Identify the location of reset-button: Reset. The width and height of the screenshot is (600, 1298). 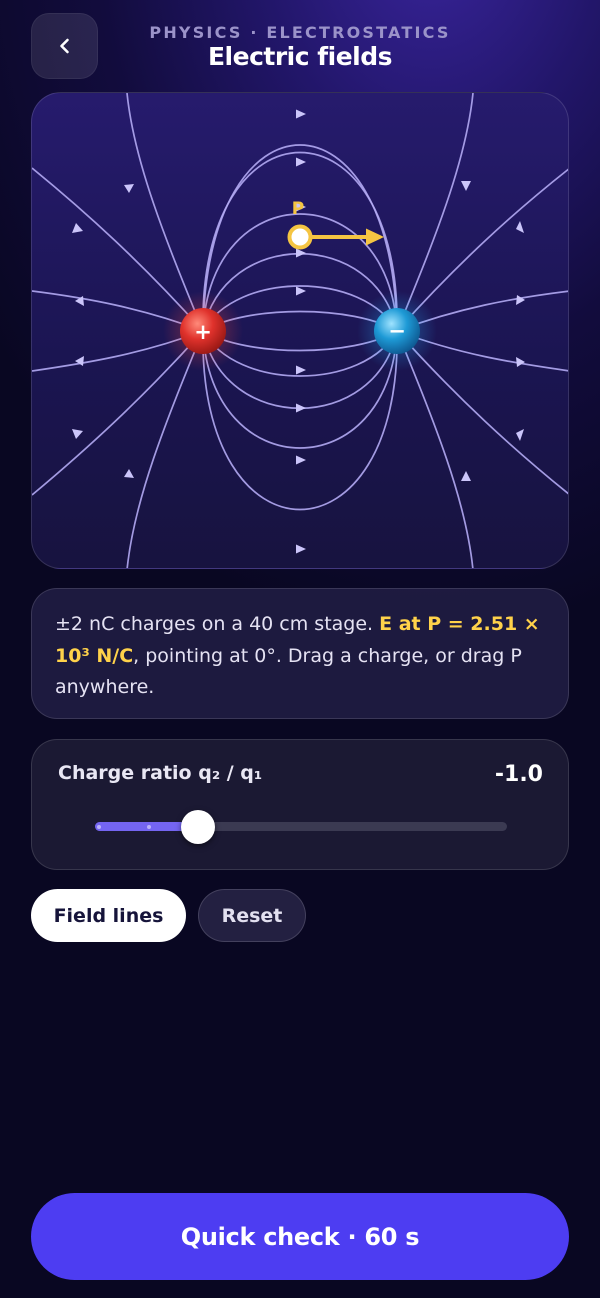
(252, 915).